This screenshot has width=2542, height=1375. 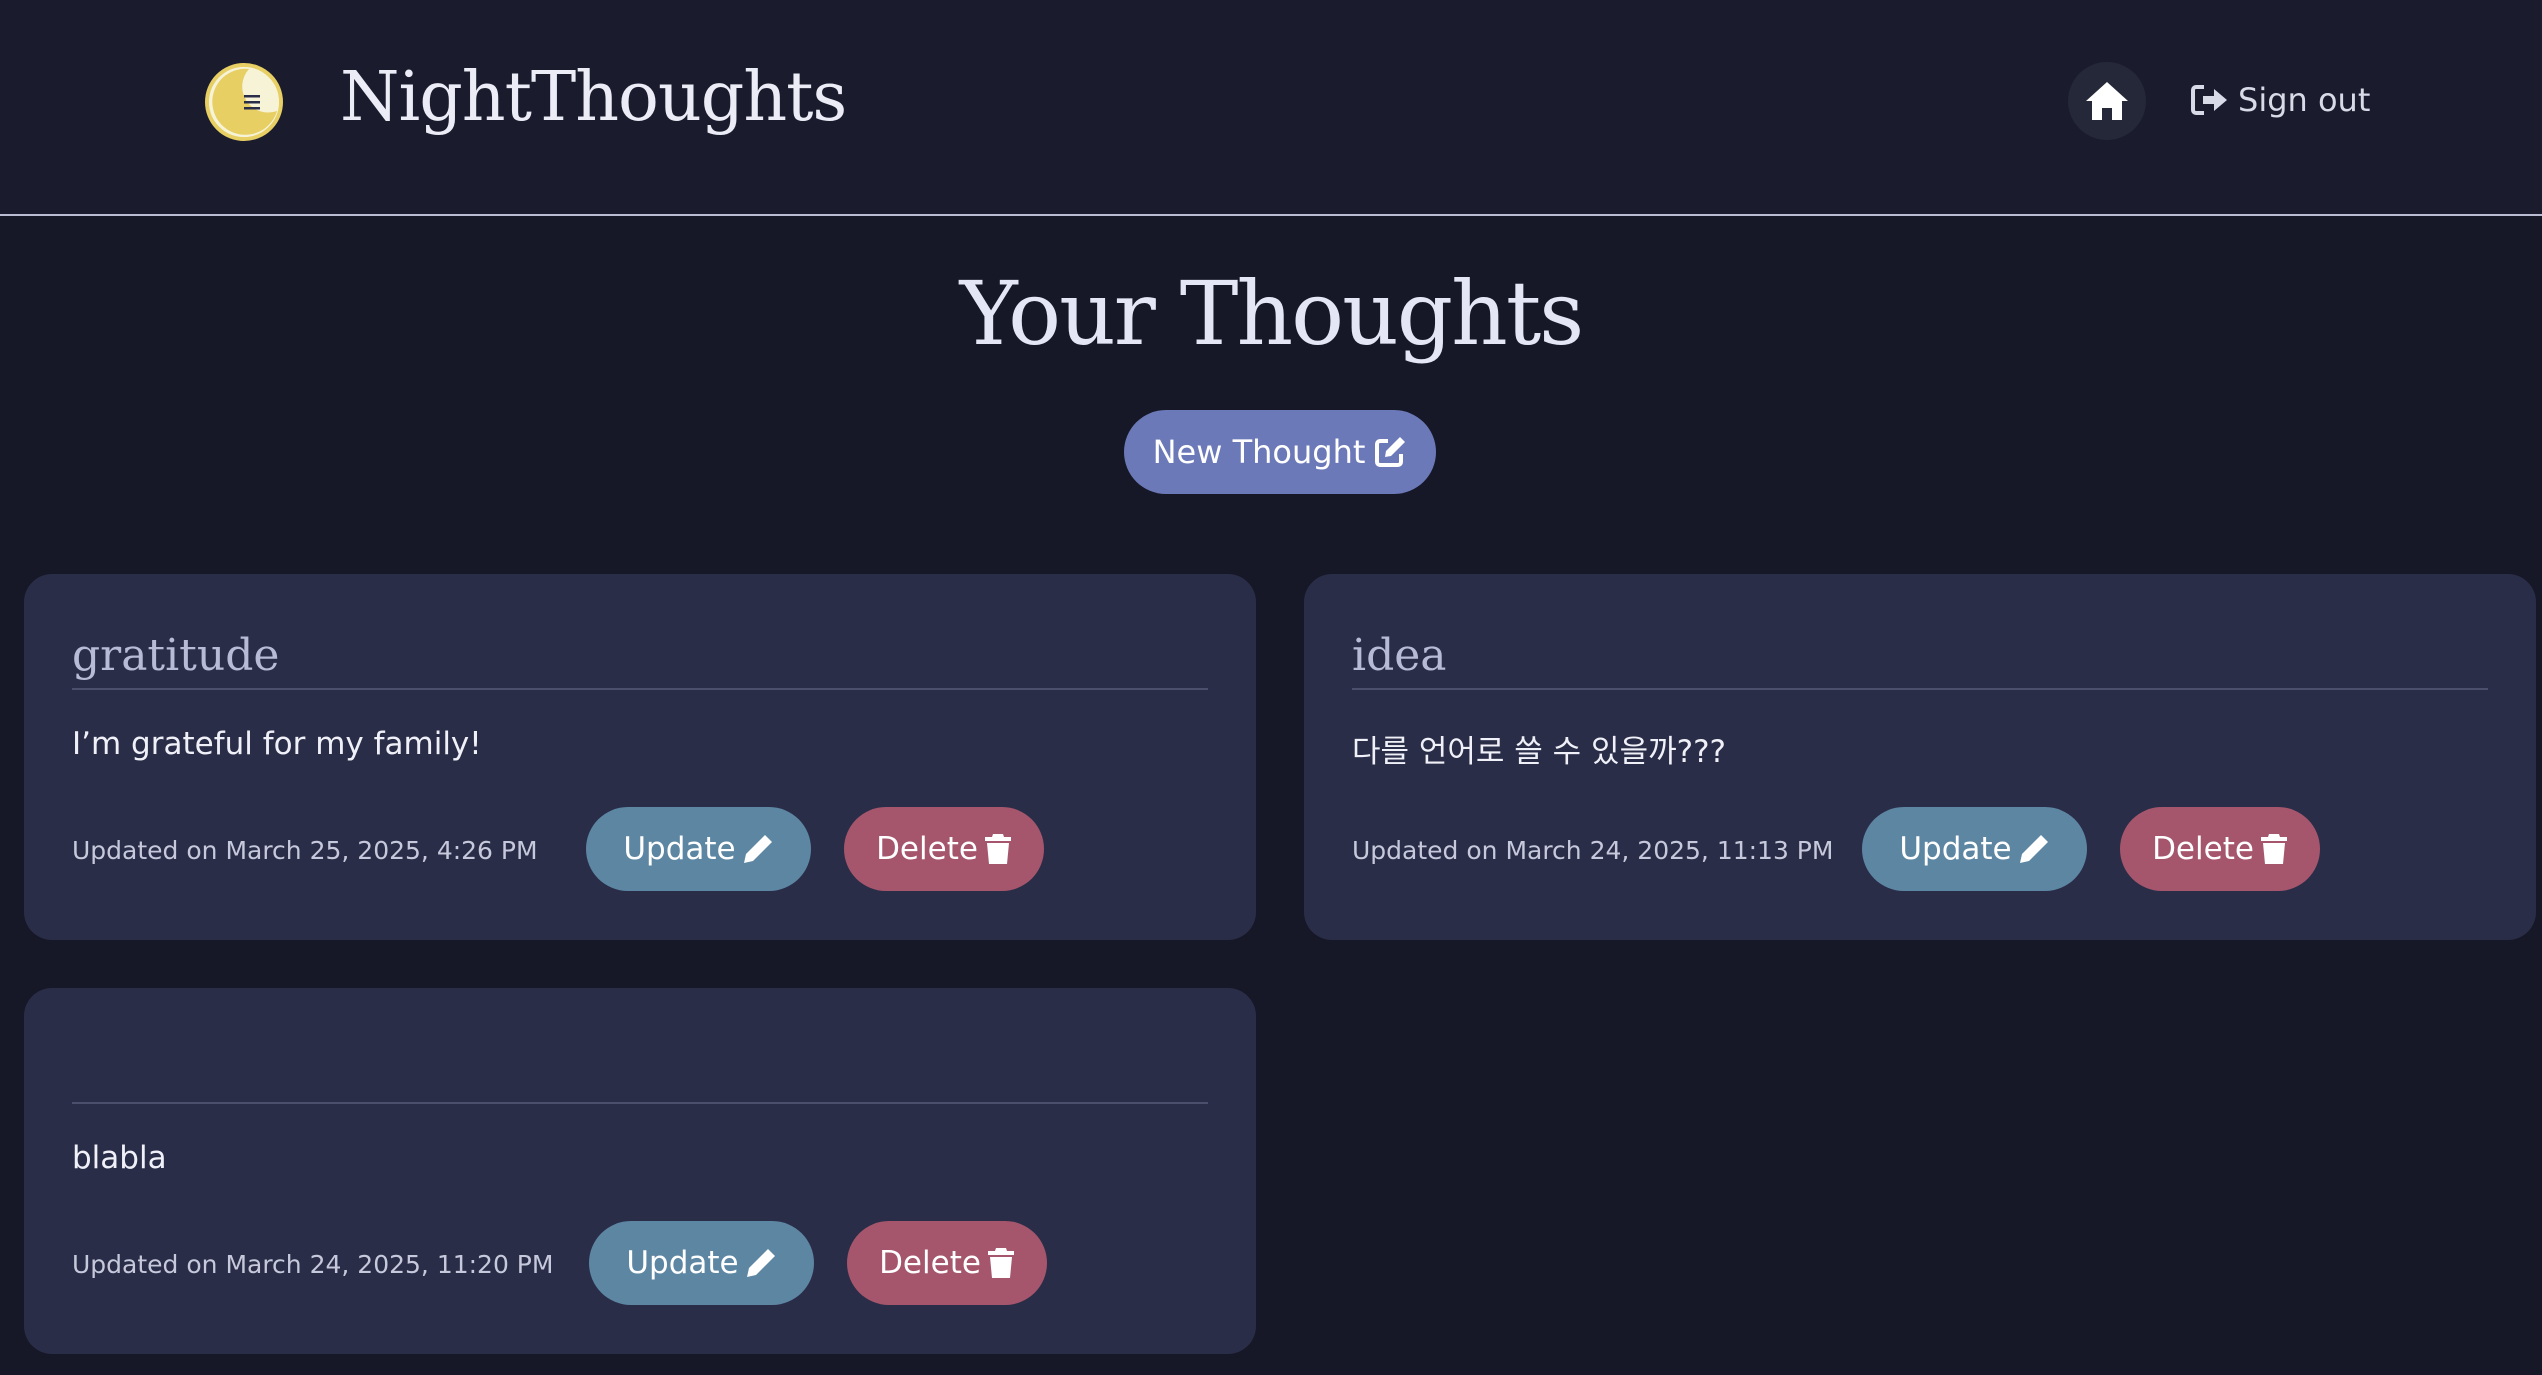 What do you see at coordinates (1539, 752) in the screenshot?
I see `thought-body: 다를 언어로 쓸 수 있을까???` at bounding box center [1539, 752].